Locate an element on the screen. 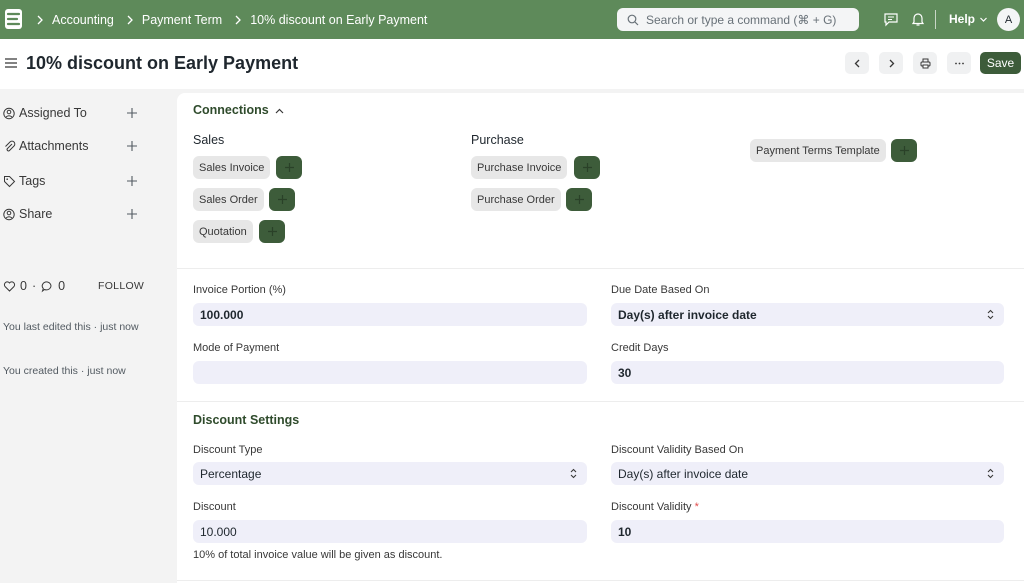 This screenshot has height=583, width=1024. chat-icon is located at coordinates (891, 19).